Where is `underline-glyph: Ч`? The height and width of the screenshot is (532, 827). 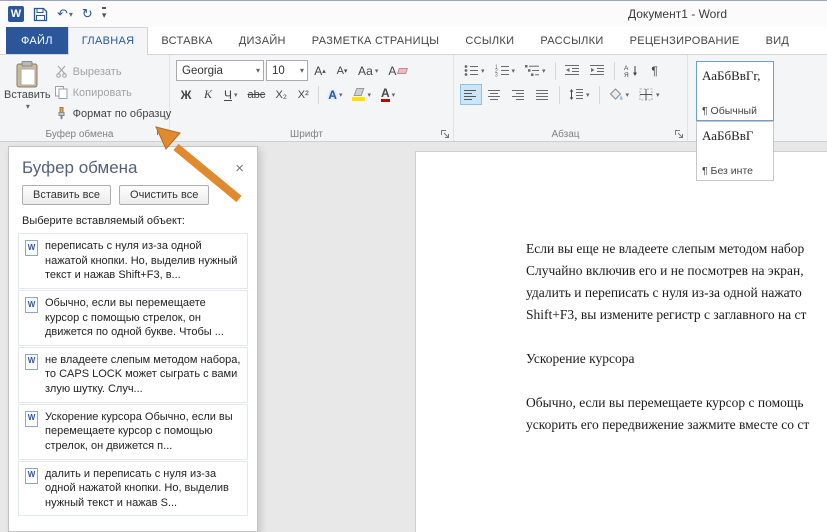
underline-glyph: Ч is located at coordinates (228, 94).